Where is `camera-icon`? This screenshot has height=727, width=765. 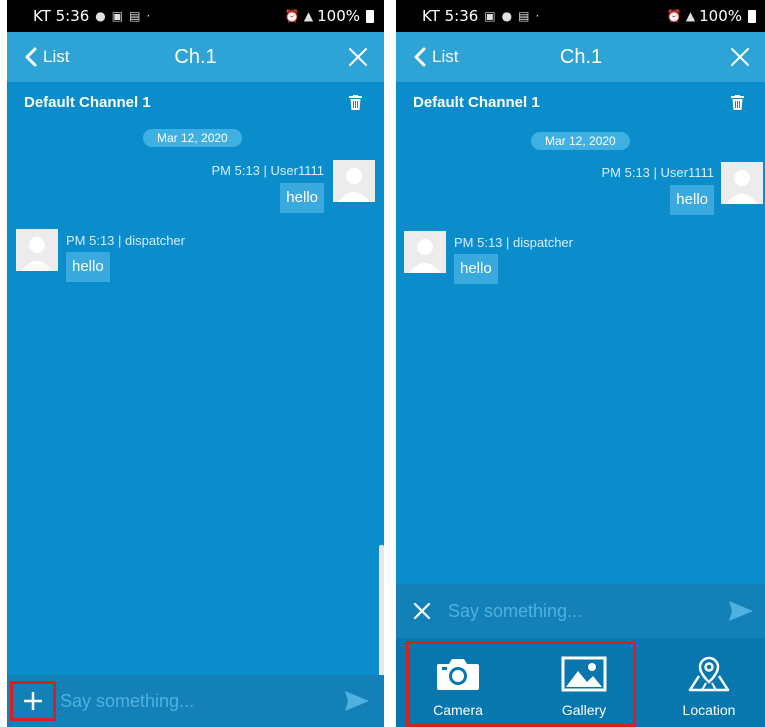 camera-icon is located at coordinates (458, 674).